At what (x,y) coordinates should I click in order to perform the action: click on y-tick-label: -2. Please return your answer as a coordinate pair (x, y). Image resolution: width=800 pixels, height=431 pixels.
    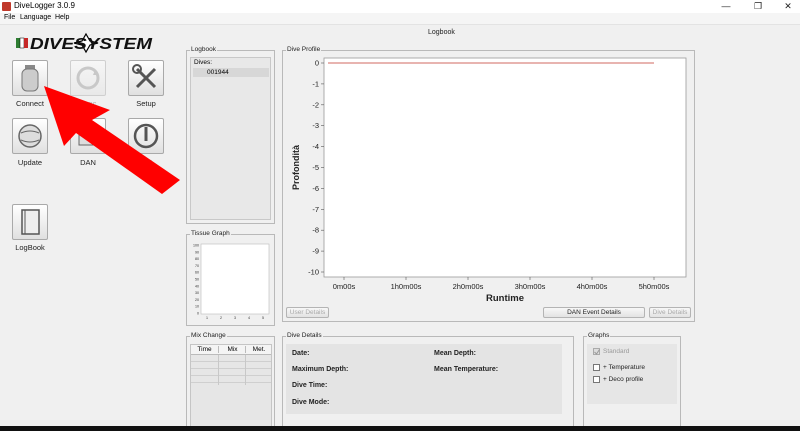
    Looking at the image, I should click on (315, 104).